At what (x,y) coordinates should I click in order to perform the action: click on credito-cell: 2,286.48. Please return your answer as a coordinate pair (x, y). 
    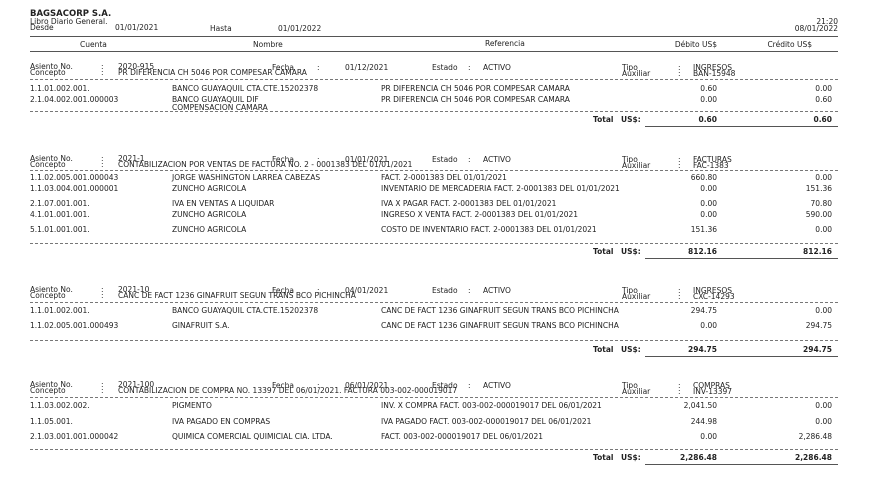
    Looking at the image, I should click on (815, 436).